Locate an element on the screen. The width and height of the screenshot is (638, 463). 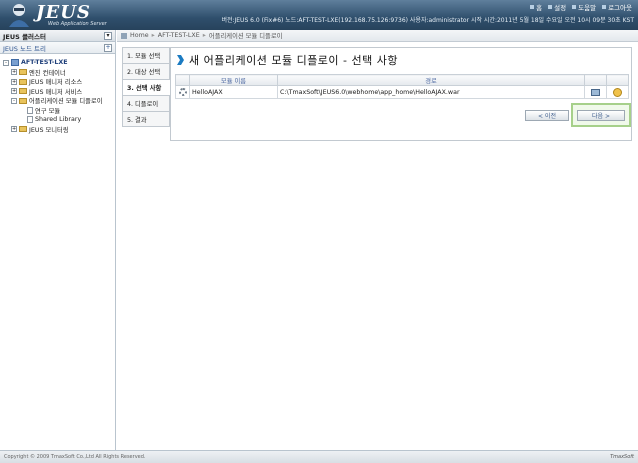
step-select-module: 1. 모듈 선택 is located at coordinates (146, 55).